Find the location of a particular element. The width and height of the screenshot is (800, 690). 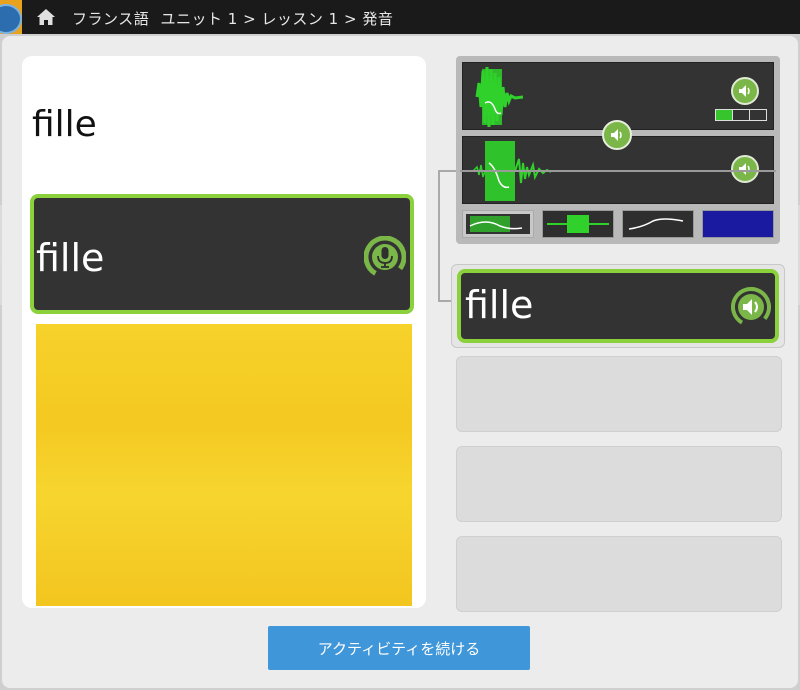

compare-speaker-icon is located at coordinates (617, 135).